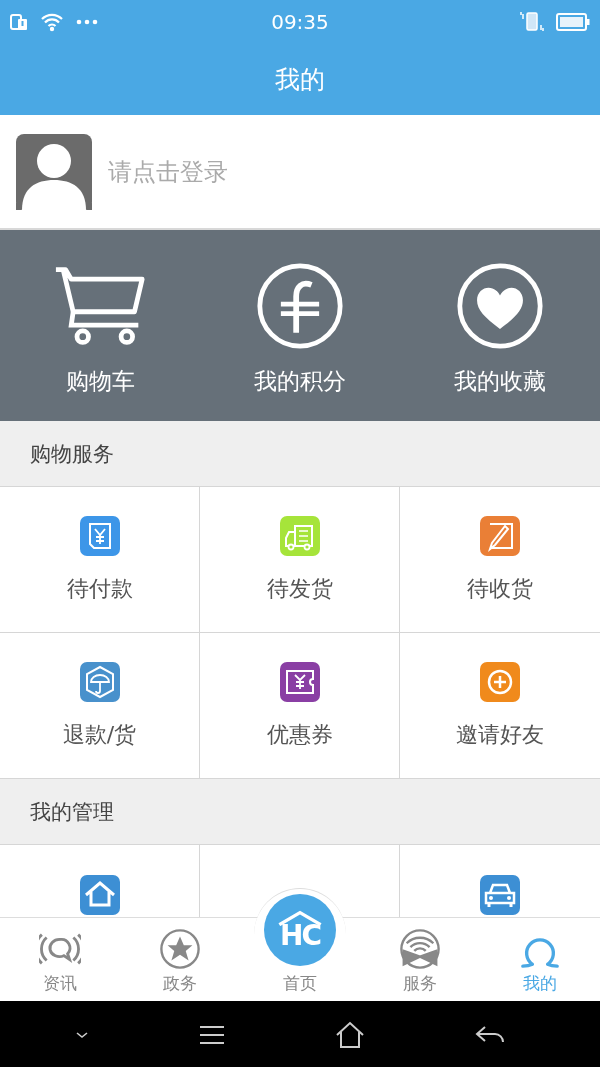 This screenshot has height=1067, width=600. I want to click on points-icon, so click(300, 305).